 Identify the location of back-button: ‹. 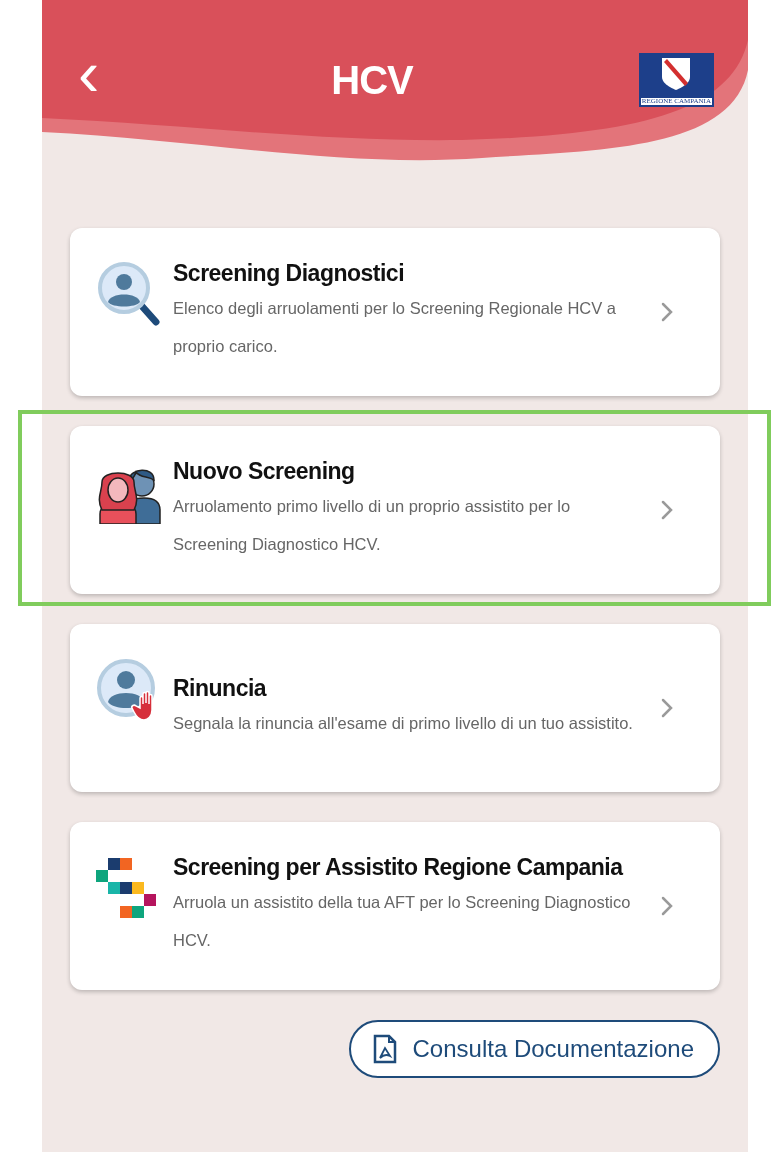
(89, 80).